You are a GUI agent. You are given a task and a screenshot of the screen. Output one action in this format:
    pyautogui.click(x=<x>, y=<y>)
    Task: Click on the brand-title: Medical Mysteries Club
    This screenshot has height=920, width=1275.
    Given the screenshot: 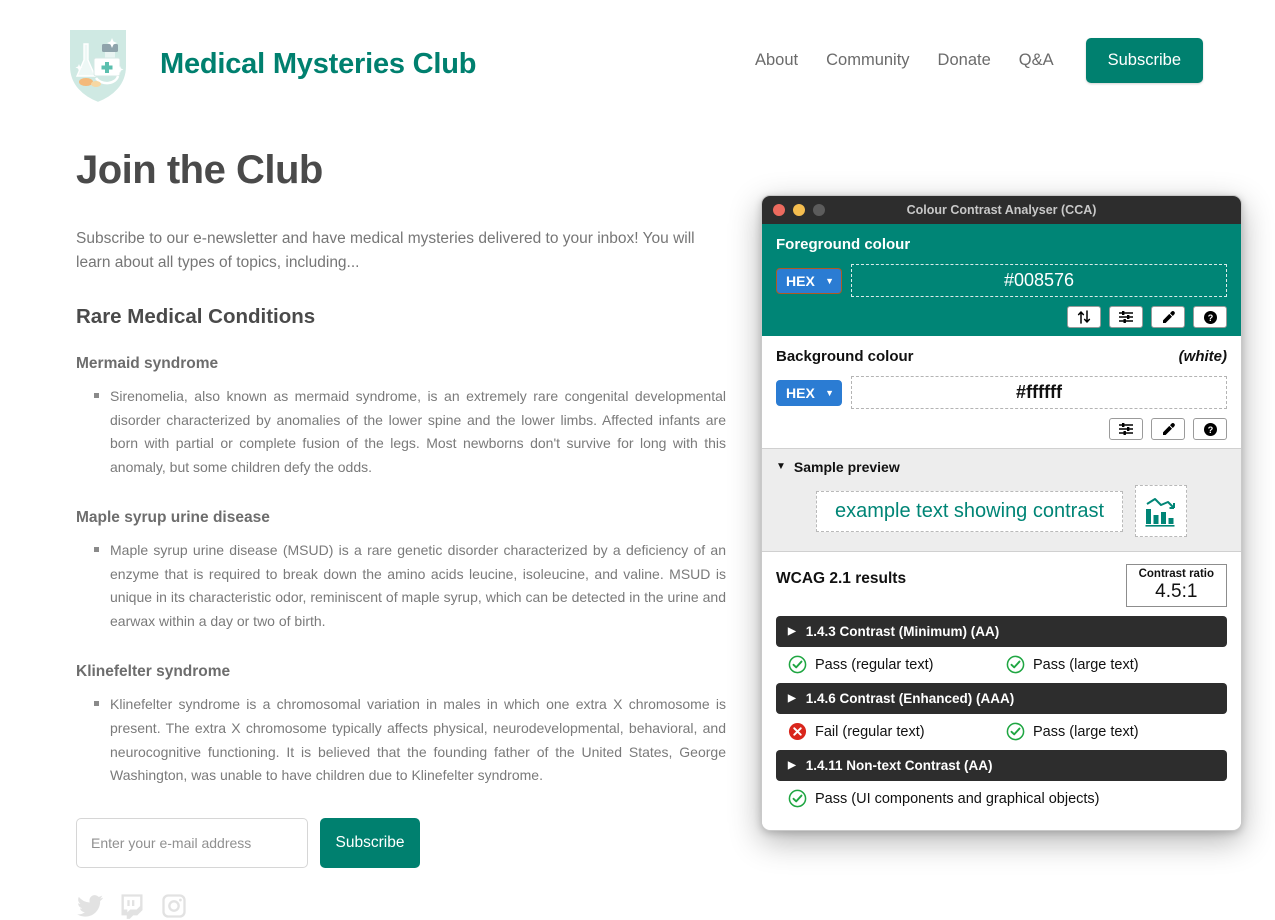 What is the action you would take?
    pyautogui.click(x=318, y=63)
    